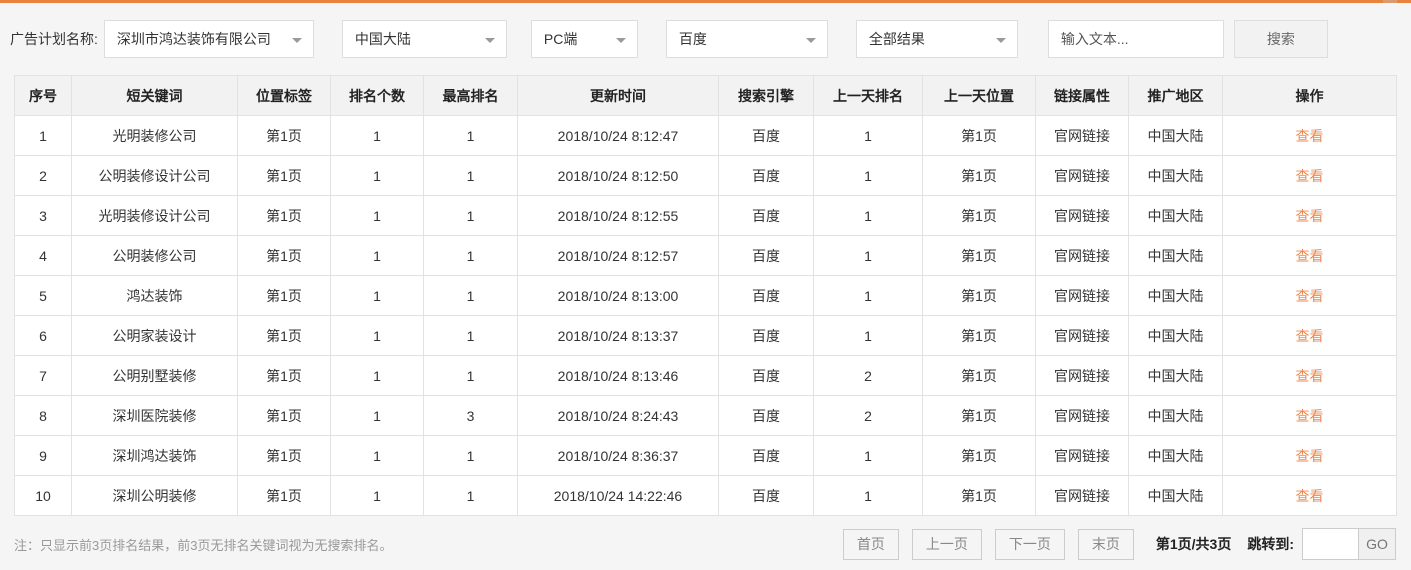  What do you see at coordinates (1193, 544) in the screenshot?
I see `page-info: 第1页/共3页` at bounding box center [1193, 544].